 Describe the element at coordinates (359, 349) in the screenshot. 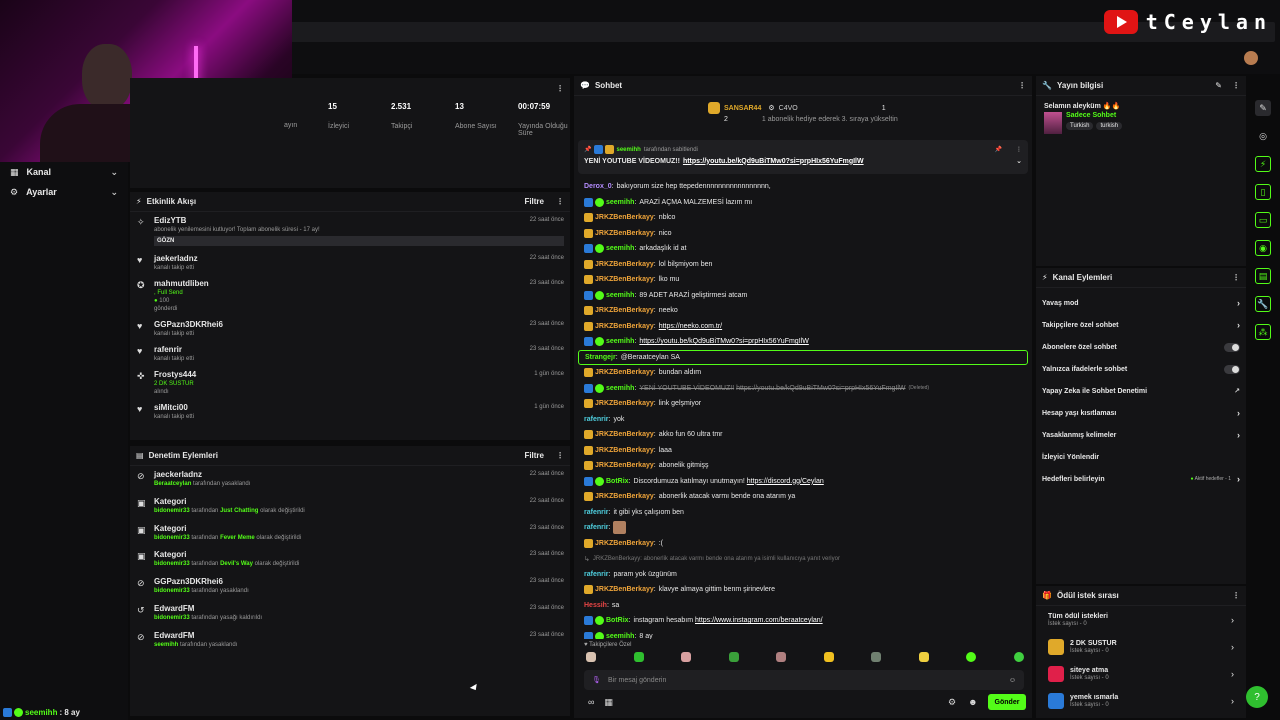

I see `activity-username: rafenrir` at that location.